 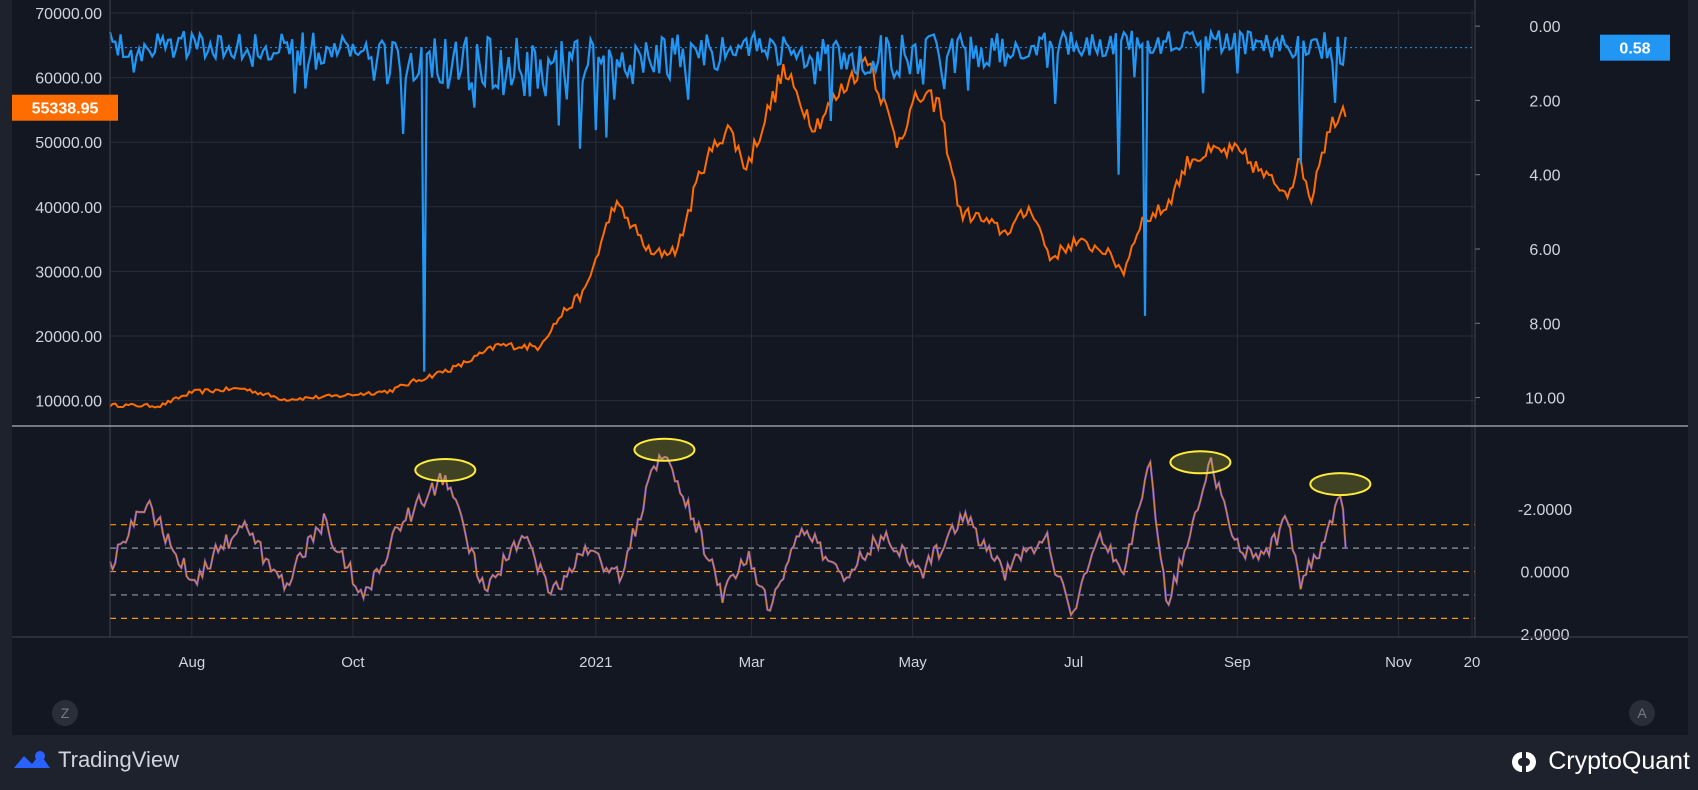 What do you see at coordinates (65, 109) in the screenshot?
I see `price-last-value-badge: 55338.95` at bounding box center [65, 109].